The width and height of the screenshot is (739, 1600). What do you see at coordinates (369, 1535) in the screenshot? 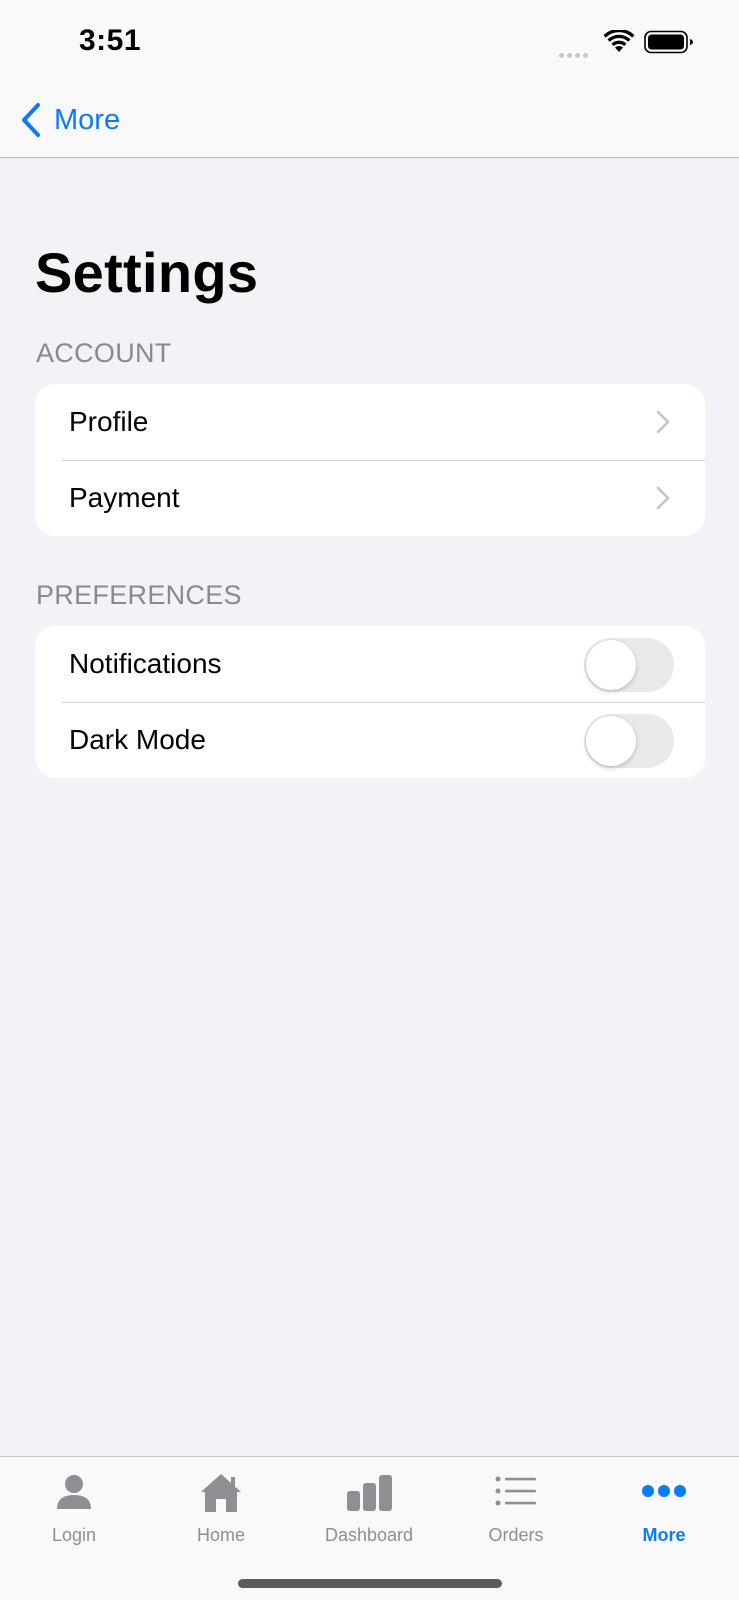
I see `tab-label: Dashboard` at bounding box center [369, 1535].